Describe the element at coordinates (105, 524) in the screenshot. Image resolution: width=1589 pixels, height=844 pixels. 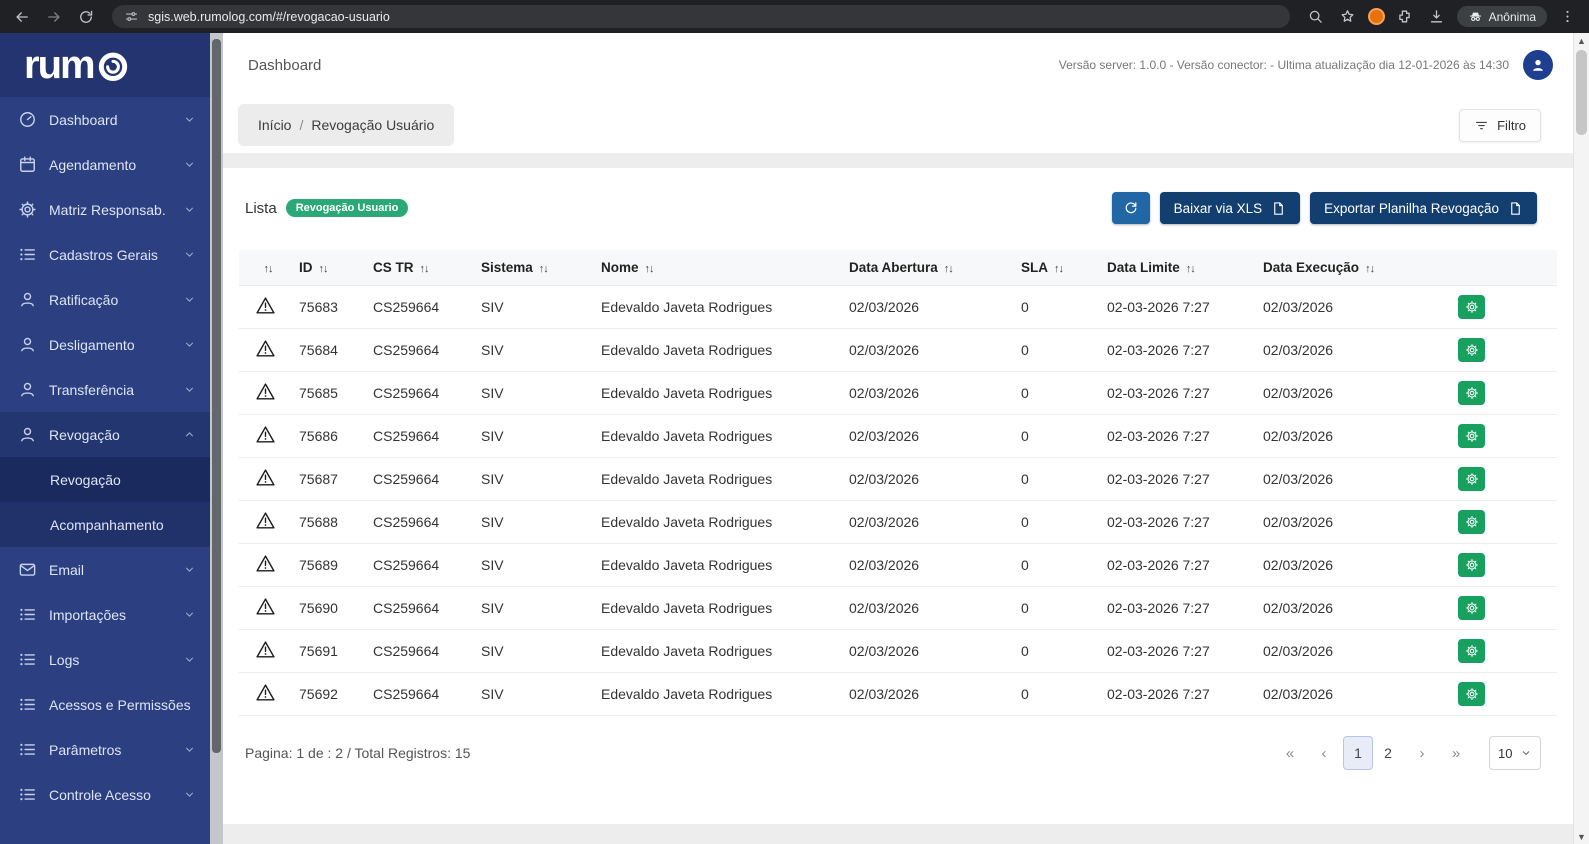
I see `sidebar-subitem-acompanhamento: Acompanhamento` at that location.